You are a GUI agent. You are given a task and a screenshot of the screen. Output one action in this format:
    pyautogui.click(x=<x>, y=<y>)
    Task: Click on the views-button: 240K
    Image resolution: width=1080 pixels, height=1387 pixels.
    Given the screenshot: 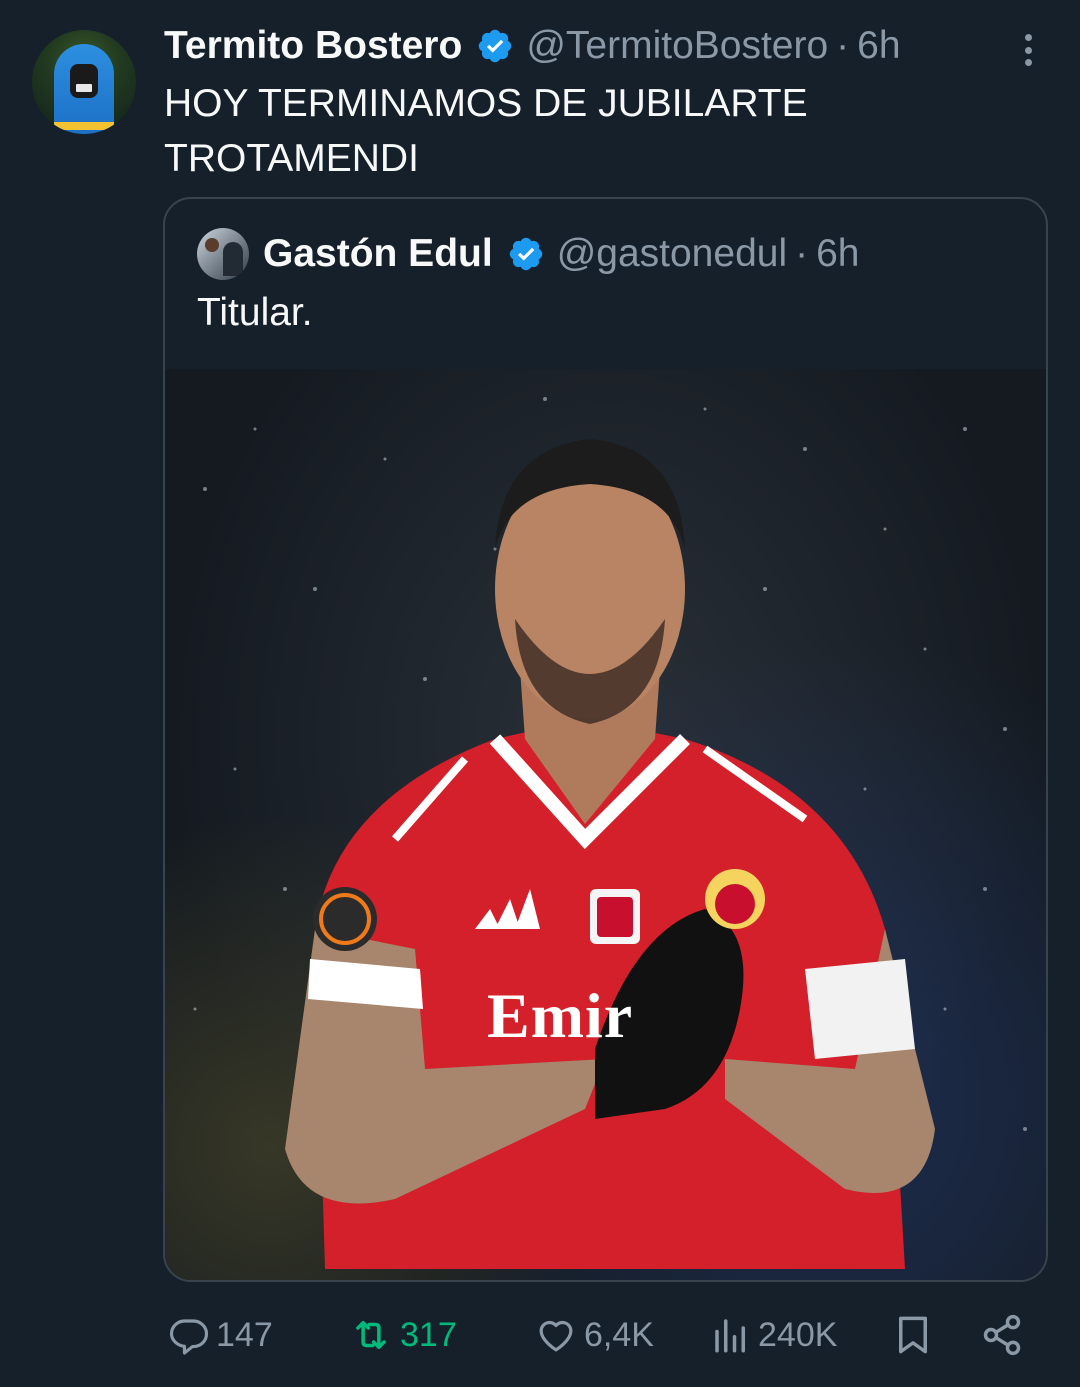 What is the action you would take?
    pyautogui.click(x=773, y=1335)
    